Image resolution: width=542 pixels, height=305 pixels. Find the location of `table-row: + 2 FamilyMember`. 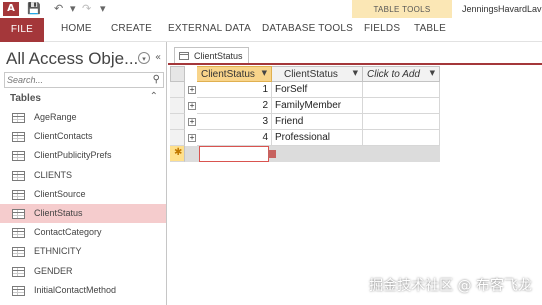

table-row: + 2 FamilyMember is located at coordinates (305, 106).